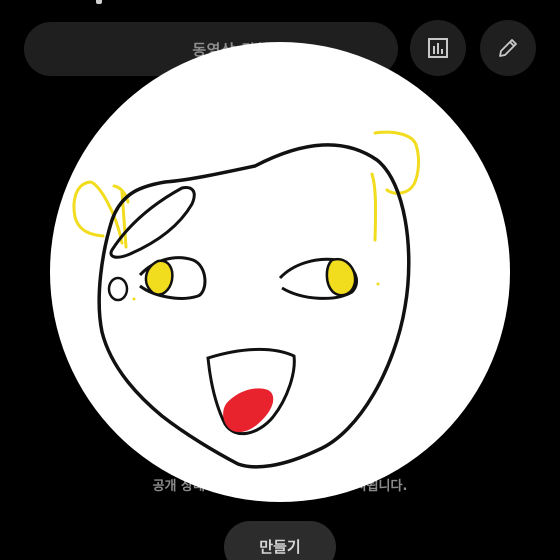 The height and width of the screenshot is (560, 560). I want to click on status-indicator, so click(99, 2).